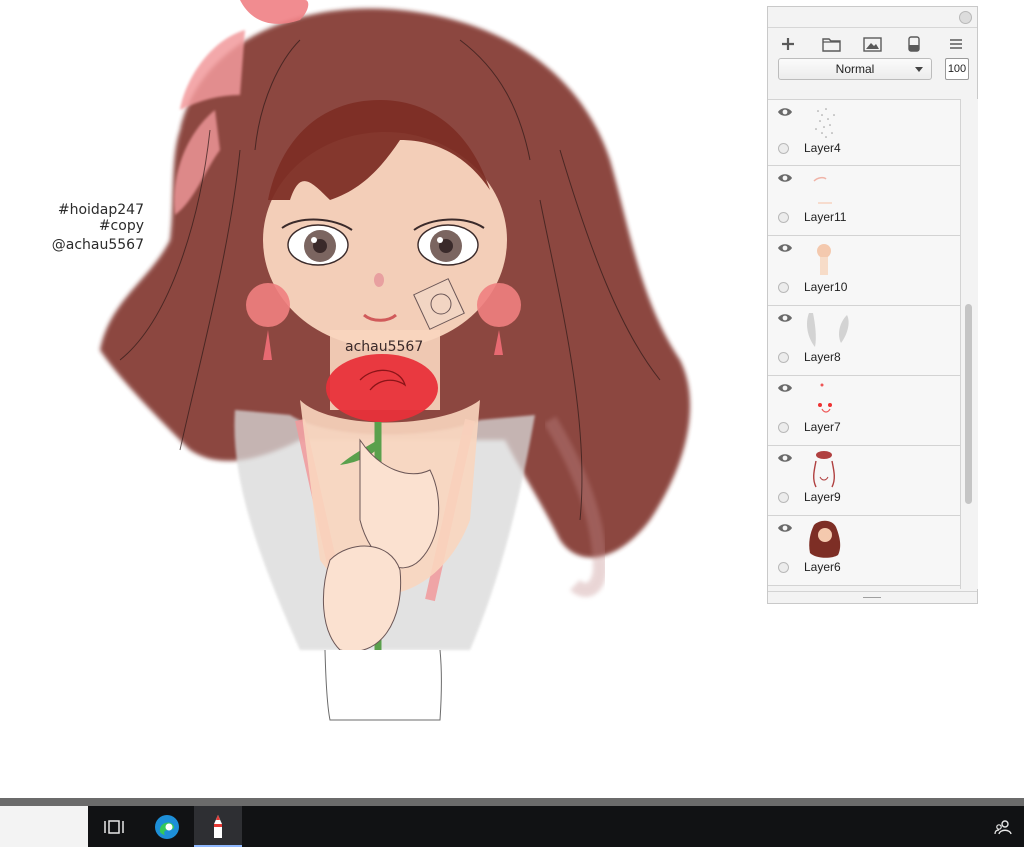 The image size is (1024, 847). What do you see at coordinates (956, 44) in the screenshot?
I see `menu-icon` at bounding box center [956, 44].